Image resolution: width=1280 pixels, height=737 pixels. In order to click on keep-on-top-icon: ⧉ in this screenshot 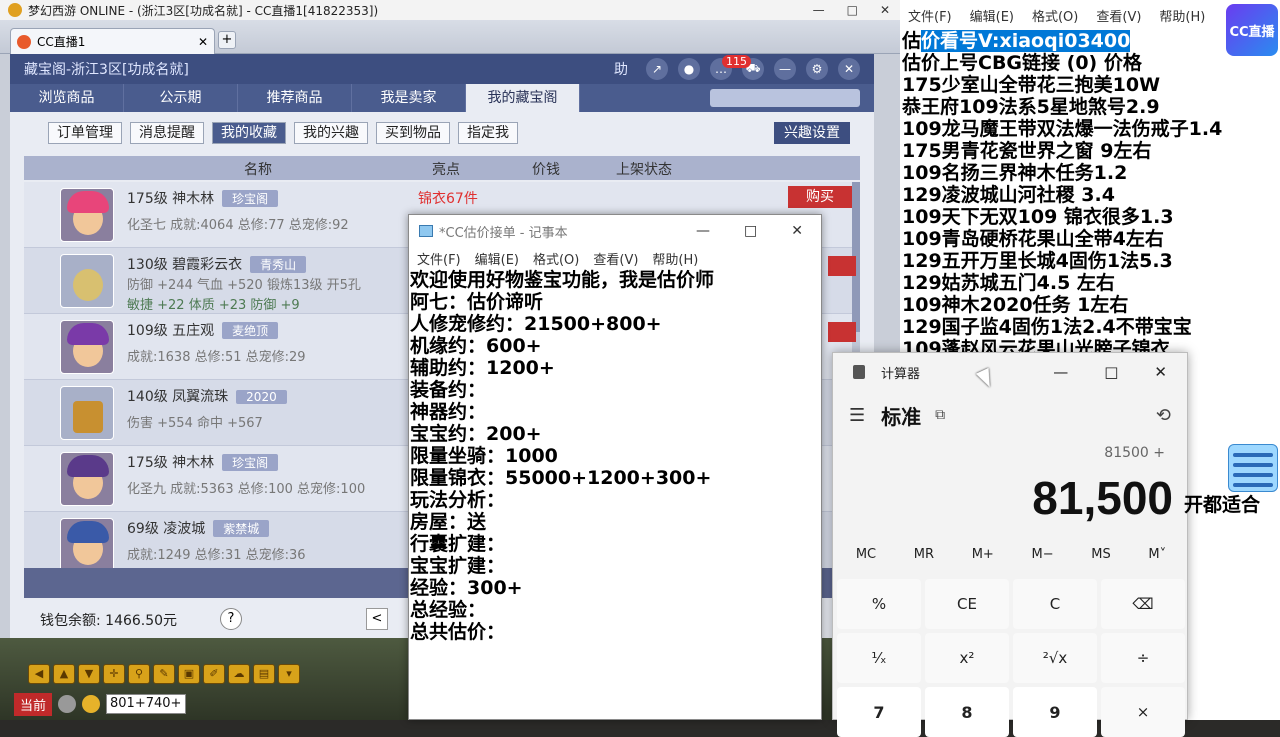, I will do `click(940, 415)`.